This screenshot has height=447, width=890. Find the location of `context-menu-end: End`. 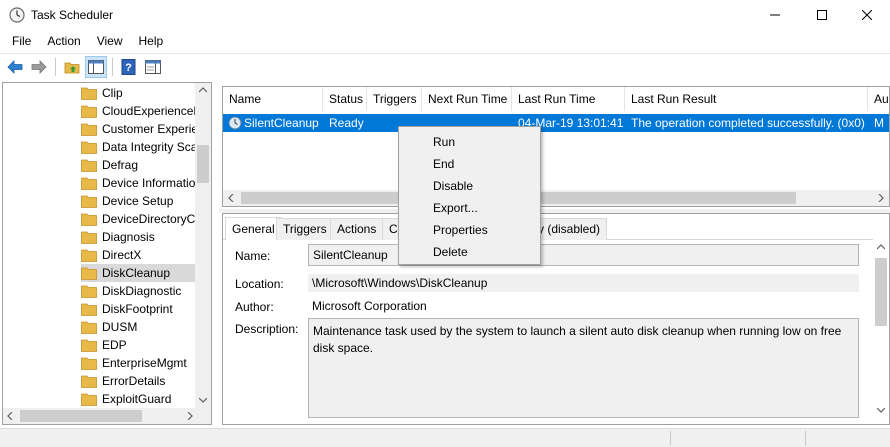

context-menu-end: End is located at coordinates (469, 164).